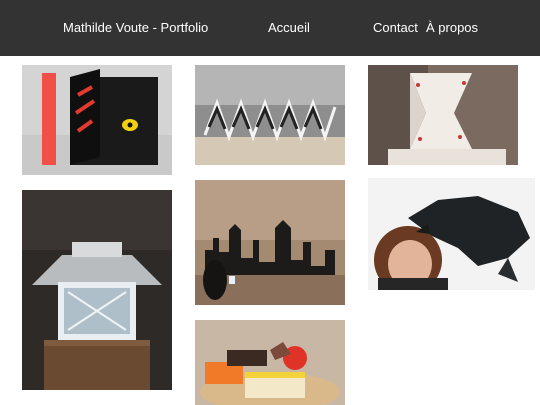 The image size is (540, 405). What do you see at coordinates (270, 242) in the screenshot?
I see `gallery-image-london-shadow-theatre` at bounding box center [270, 242].